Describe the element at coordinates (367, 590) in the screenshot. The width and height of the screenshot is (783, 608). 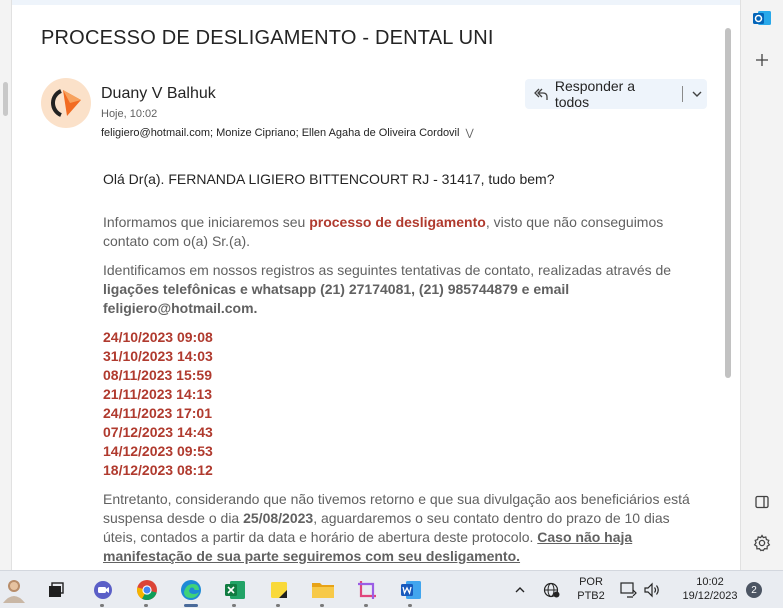
I see `snipping-tool-icon` at that location.